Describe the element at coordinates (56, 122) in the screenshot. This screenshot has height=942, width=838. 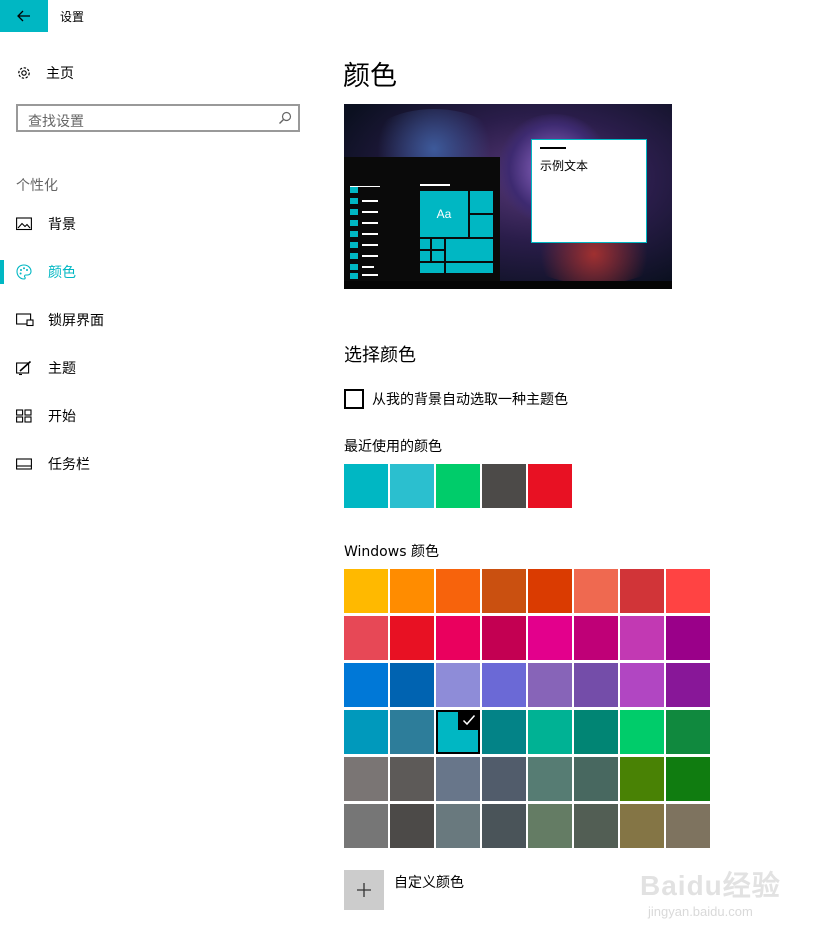
I see `search-placeholder: 查找设置` at that location.